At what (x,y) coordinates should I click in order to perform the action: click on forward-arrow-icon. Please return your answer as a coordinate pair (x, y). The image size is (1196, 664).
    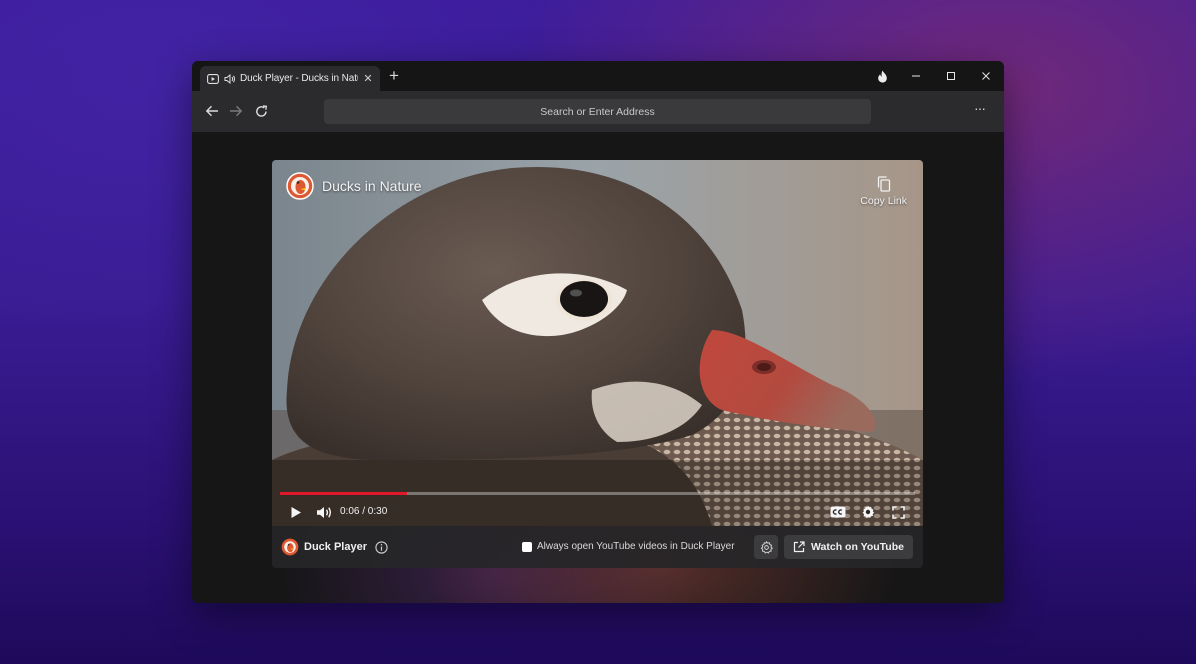
    Looking at the image, I should click on (236, 111).